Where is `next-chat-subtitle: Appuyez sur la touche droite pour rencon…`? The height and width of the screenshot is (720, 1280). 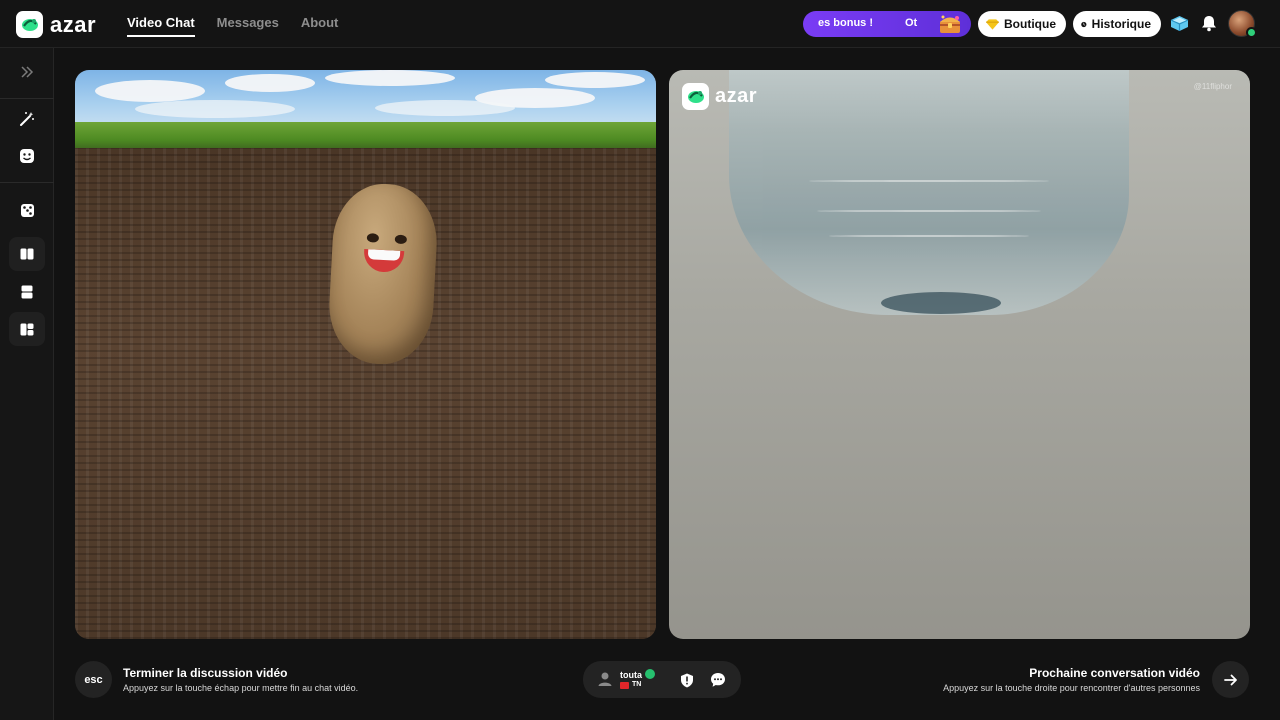
next-chat-subtitle: Appuyez sur la touche droite pour rencon… is located at coordinates (1071, 688).